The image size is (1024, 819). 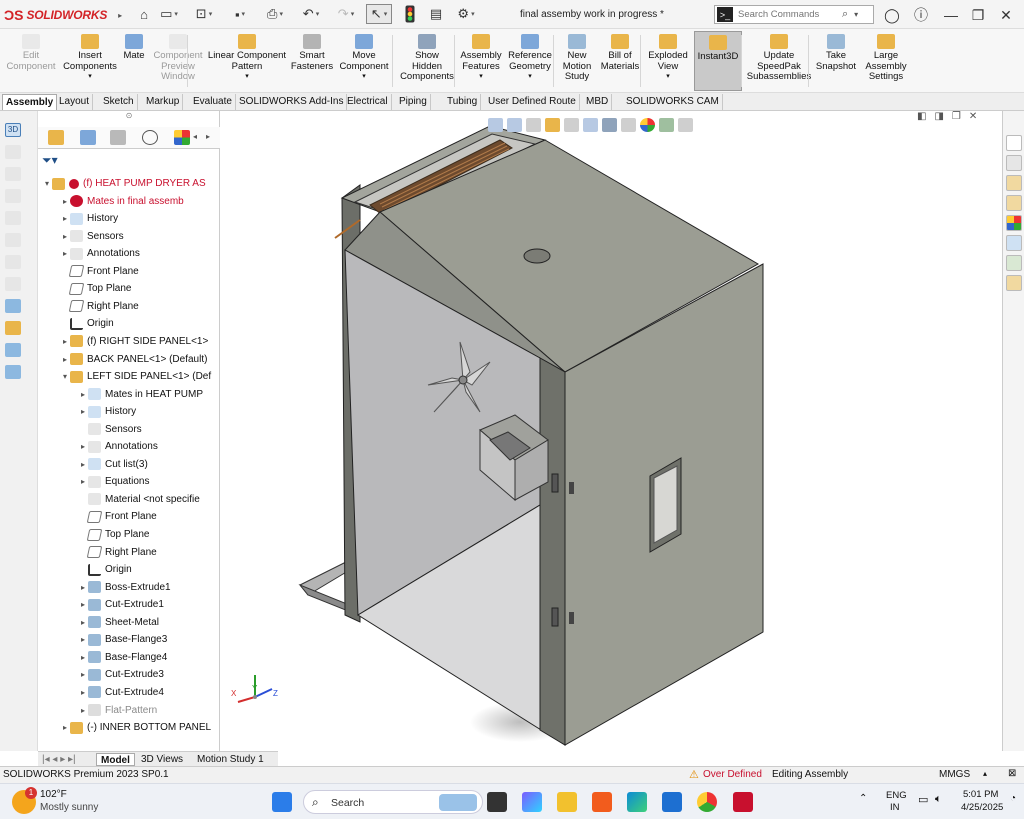 What do you see at coordinates (532, 102) in the screenshot?
I see `tab-user-defined-route: User Defined Route` at bounding box center [532, 102].